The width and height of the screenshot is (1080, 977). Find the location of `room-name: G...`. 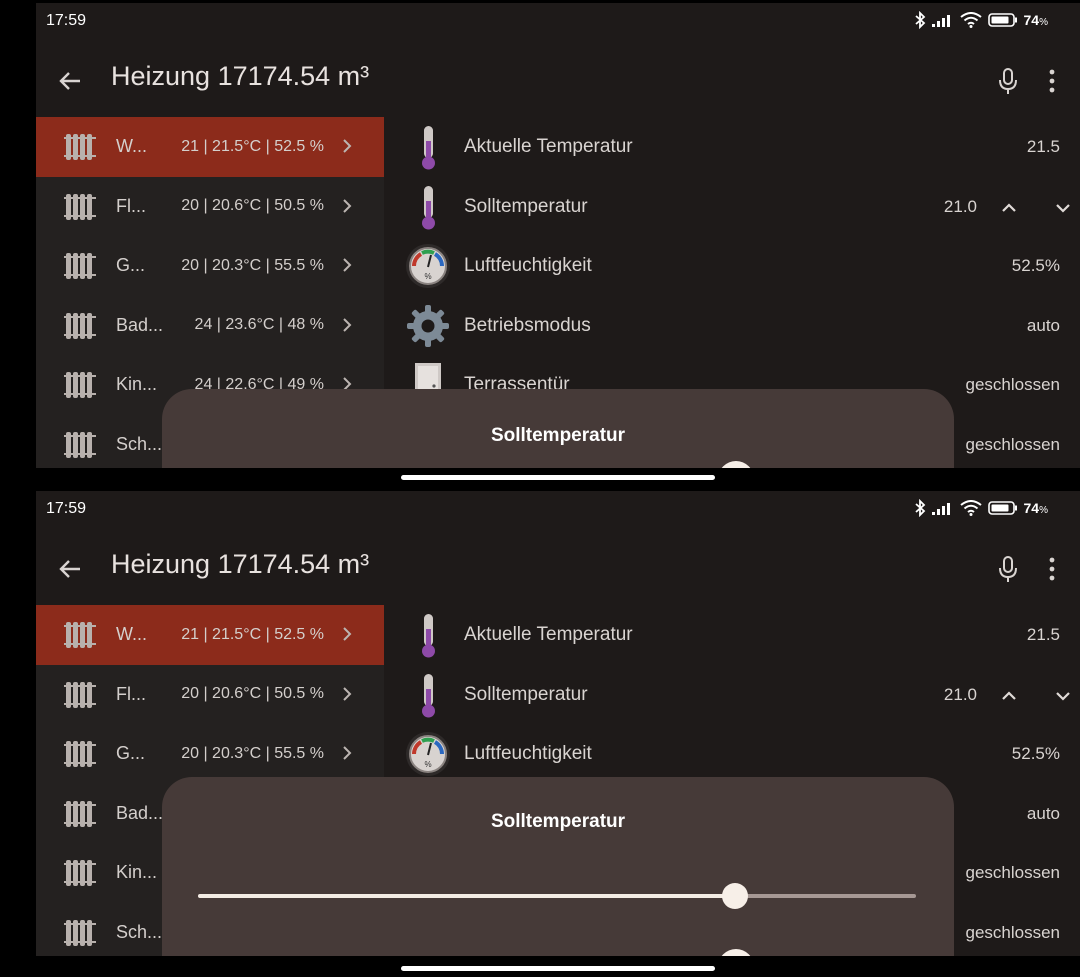

room-name: G... is located at coordinates (131, 265).